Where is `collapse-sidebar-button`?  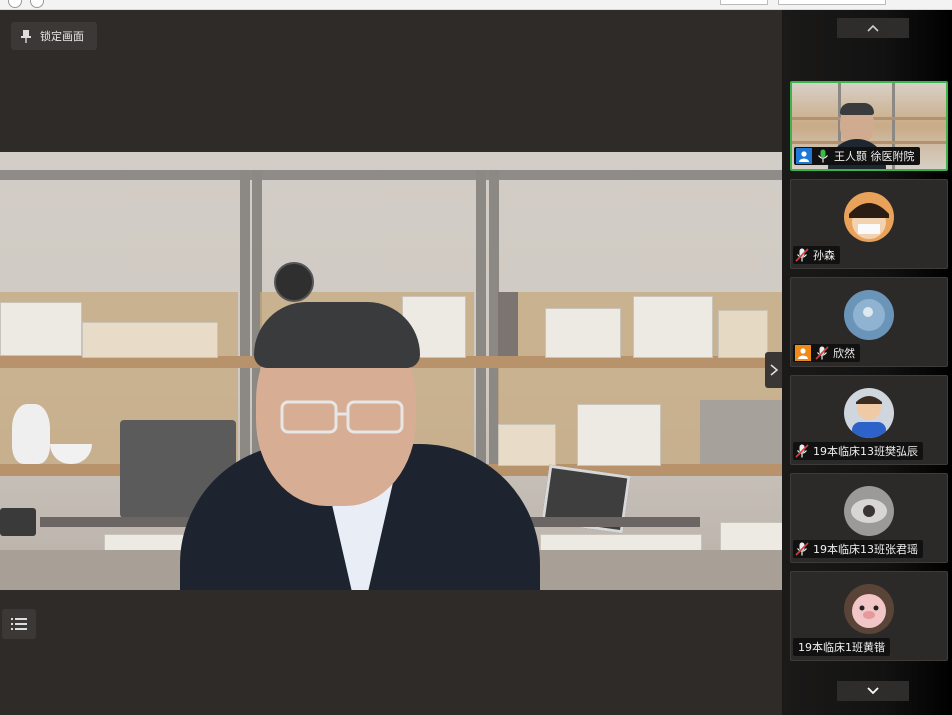
collapse-sidebar-button is located at coordinates (773, 370).